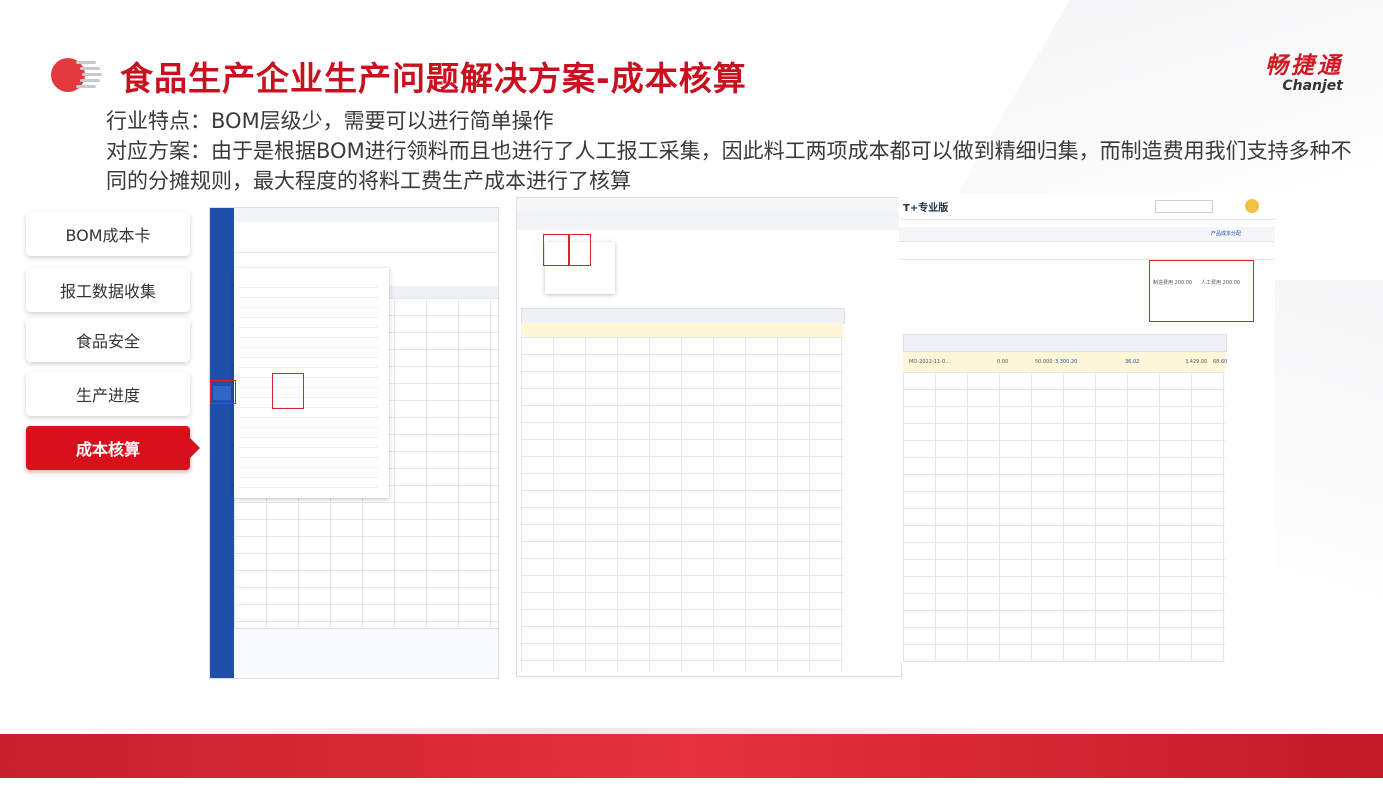 The image size is (1383, 800). I want to click on row-value: 50.000, so click(1044, 362).